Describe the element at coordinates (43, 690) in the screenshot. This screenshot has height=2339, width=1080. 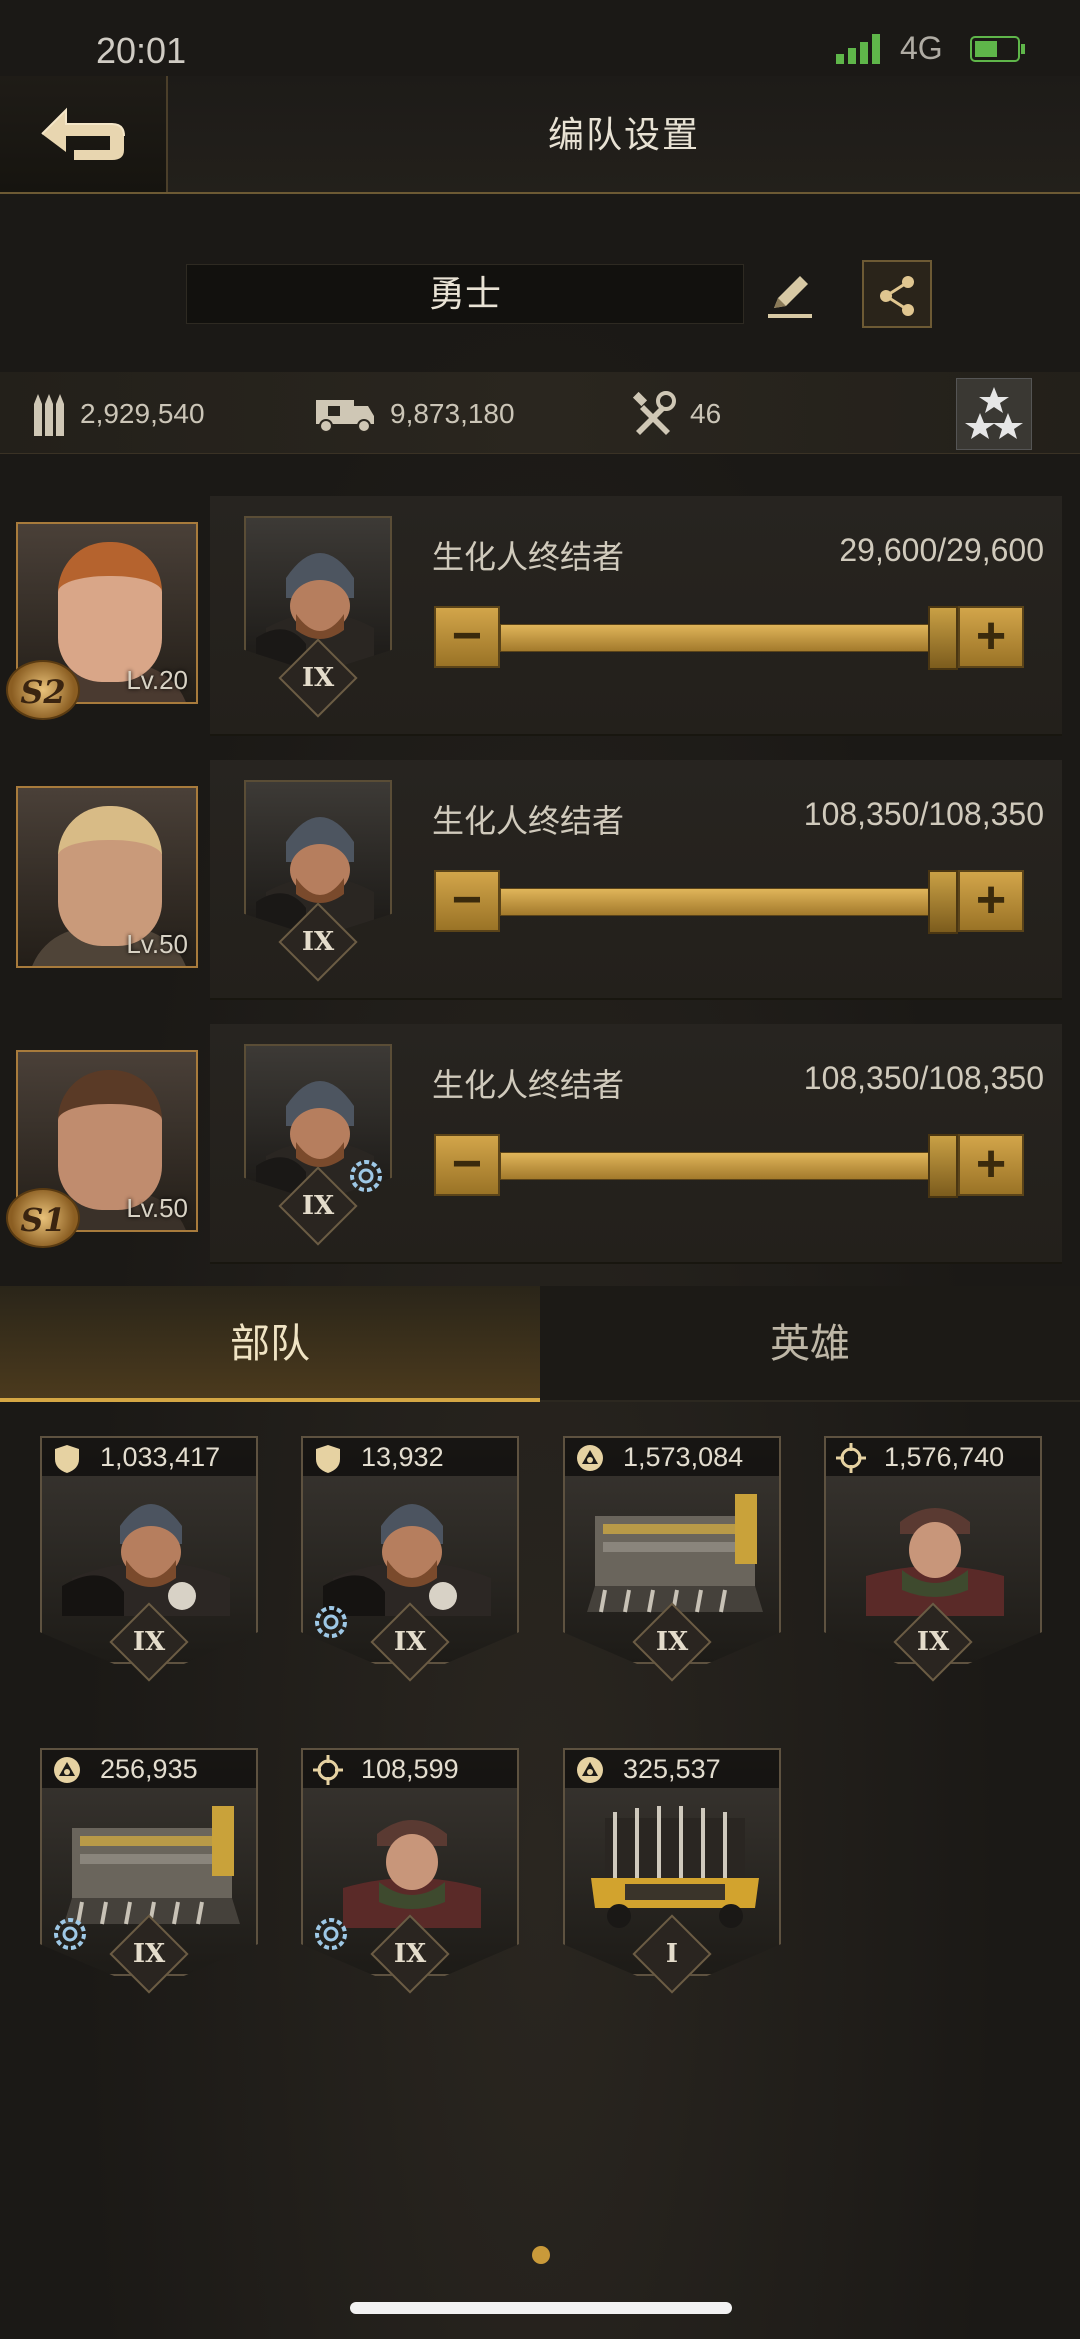
I see `season-badge: S2` at that location.